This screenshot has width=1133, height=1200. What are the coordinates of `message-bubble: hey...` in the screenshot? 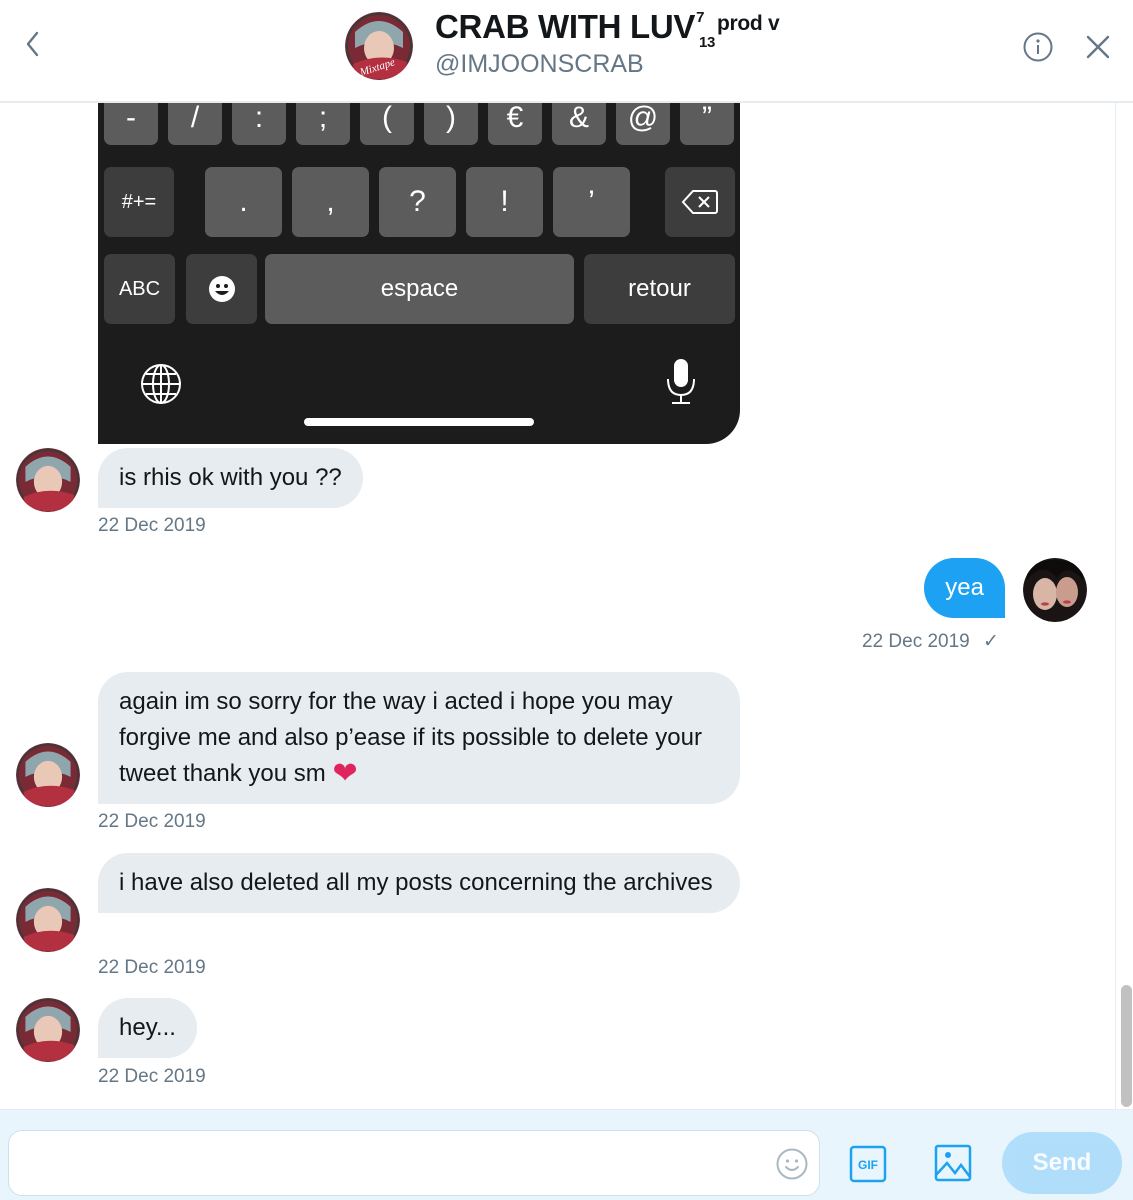 It's located at (147, 1028).